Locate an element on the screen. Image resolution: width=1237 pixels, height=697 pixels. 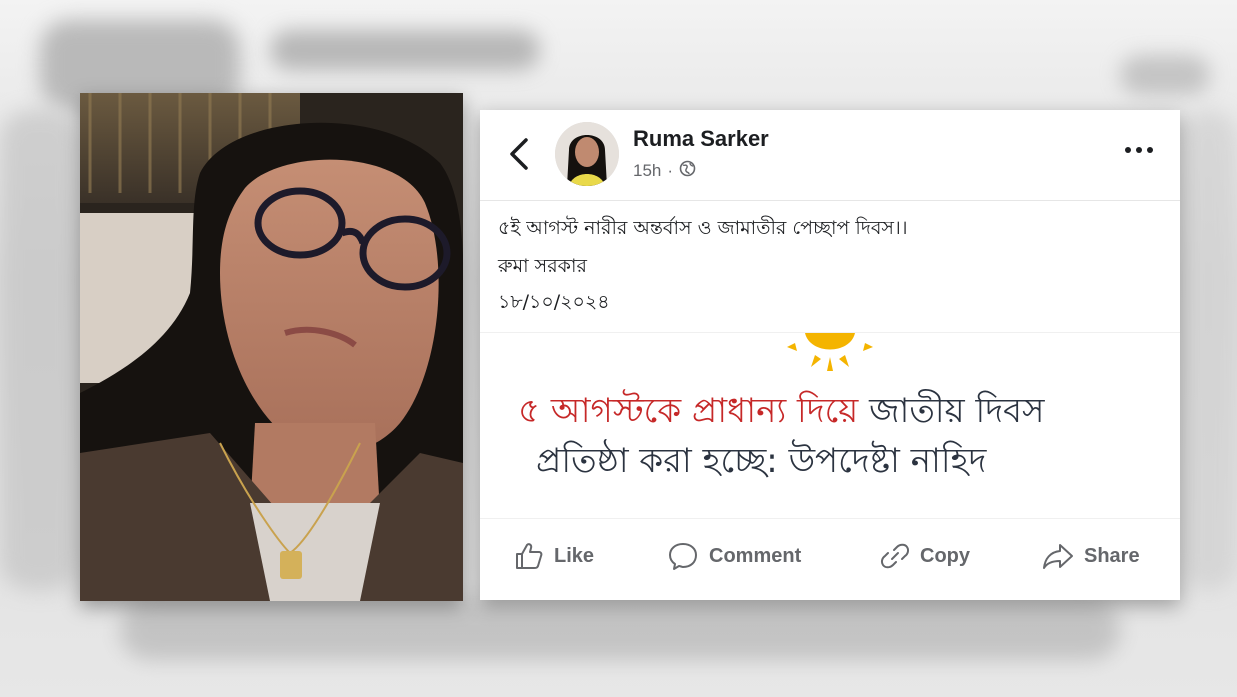
like-button: Like is located at coordinates (554, 556).